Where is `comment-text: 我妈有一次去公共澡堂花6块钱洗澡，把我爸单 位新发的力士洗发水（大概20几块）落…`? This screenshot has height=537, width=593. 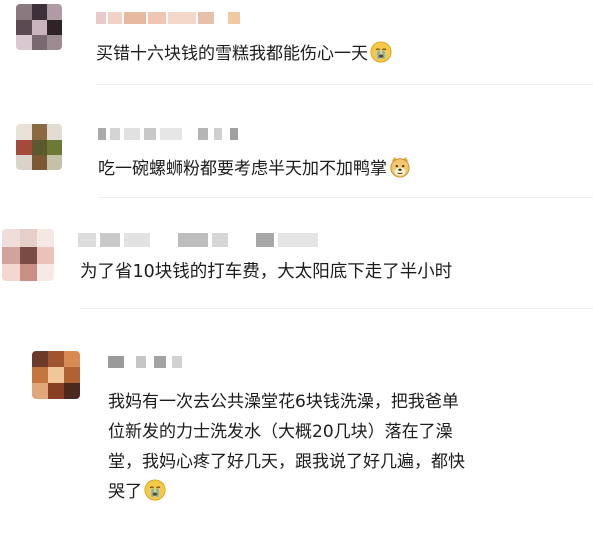 comment-text: 我妈有一次去公共澡堂花6块钱洗澡，把我爸单 位新发的力士洗发水（大概20几块）落… is located at coordinates (286, 447).